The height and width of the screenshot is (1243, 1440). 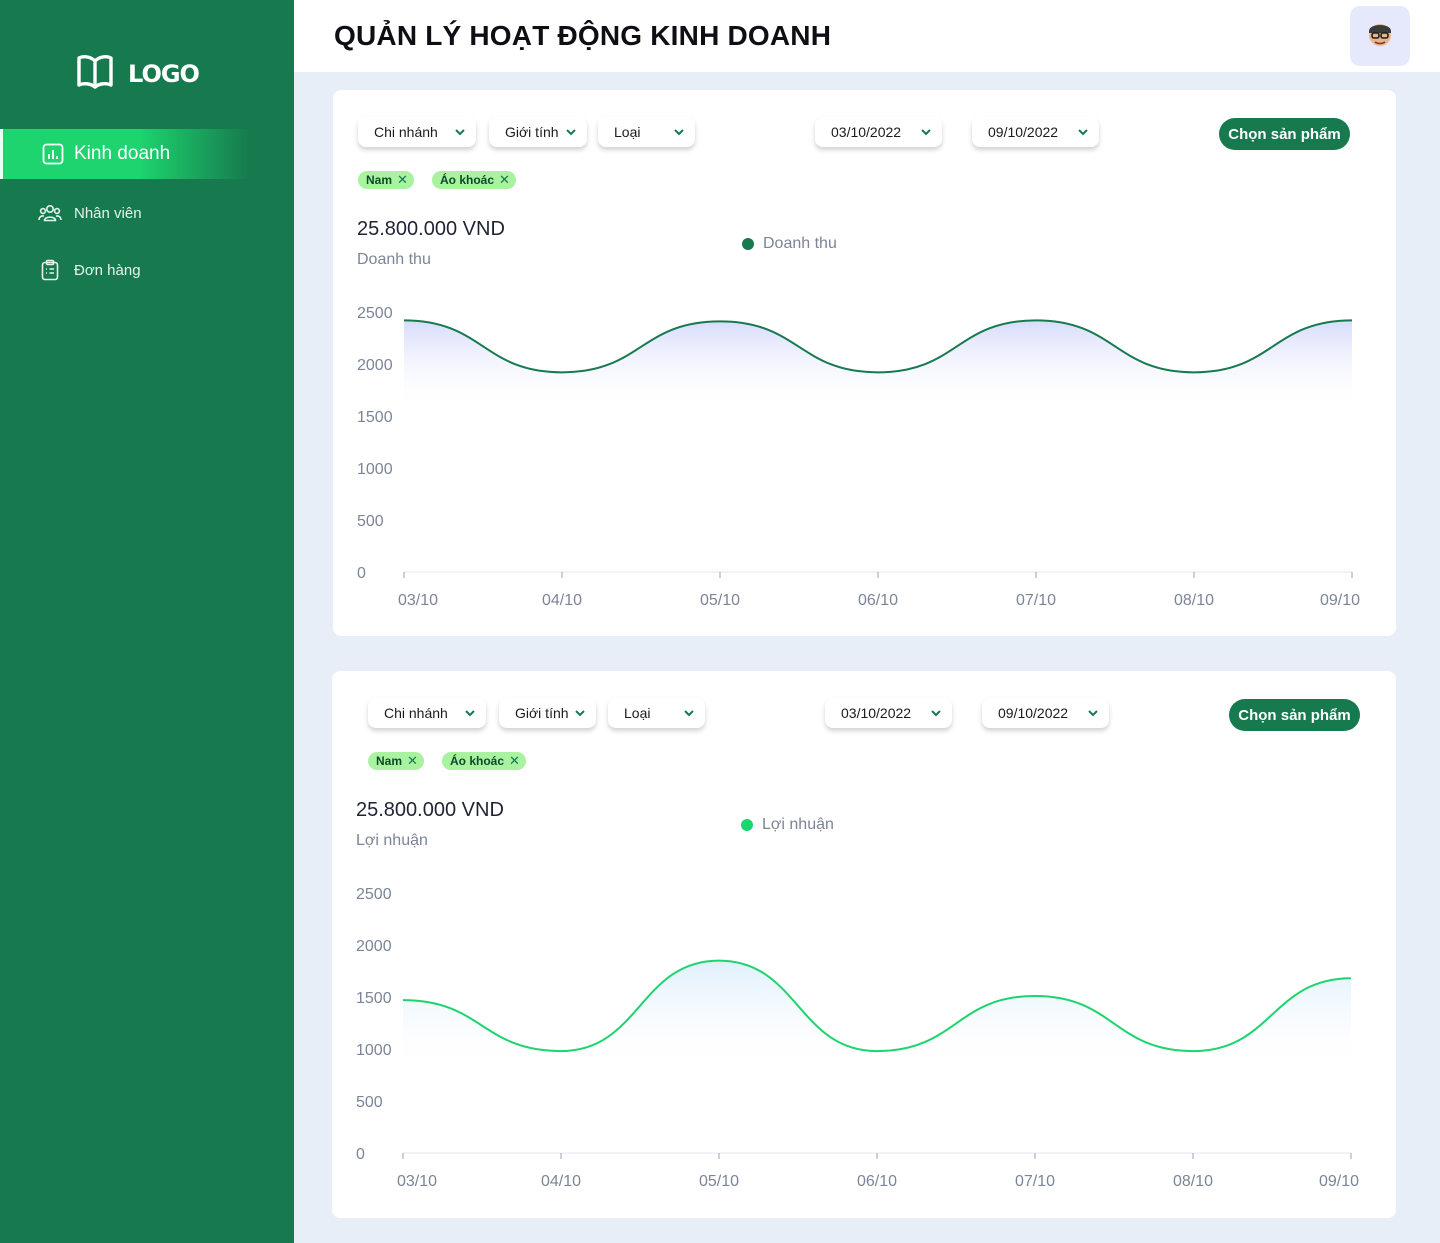 What do you see at coordinates (867, 36) in the screenshot?
I see `header: QUẢN LÝ HOẠT ĐỘNG KINH DOANH` at bounding box center [867, 36].